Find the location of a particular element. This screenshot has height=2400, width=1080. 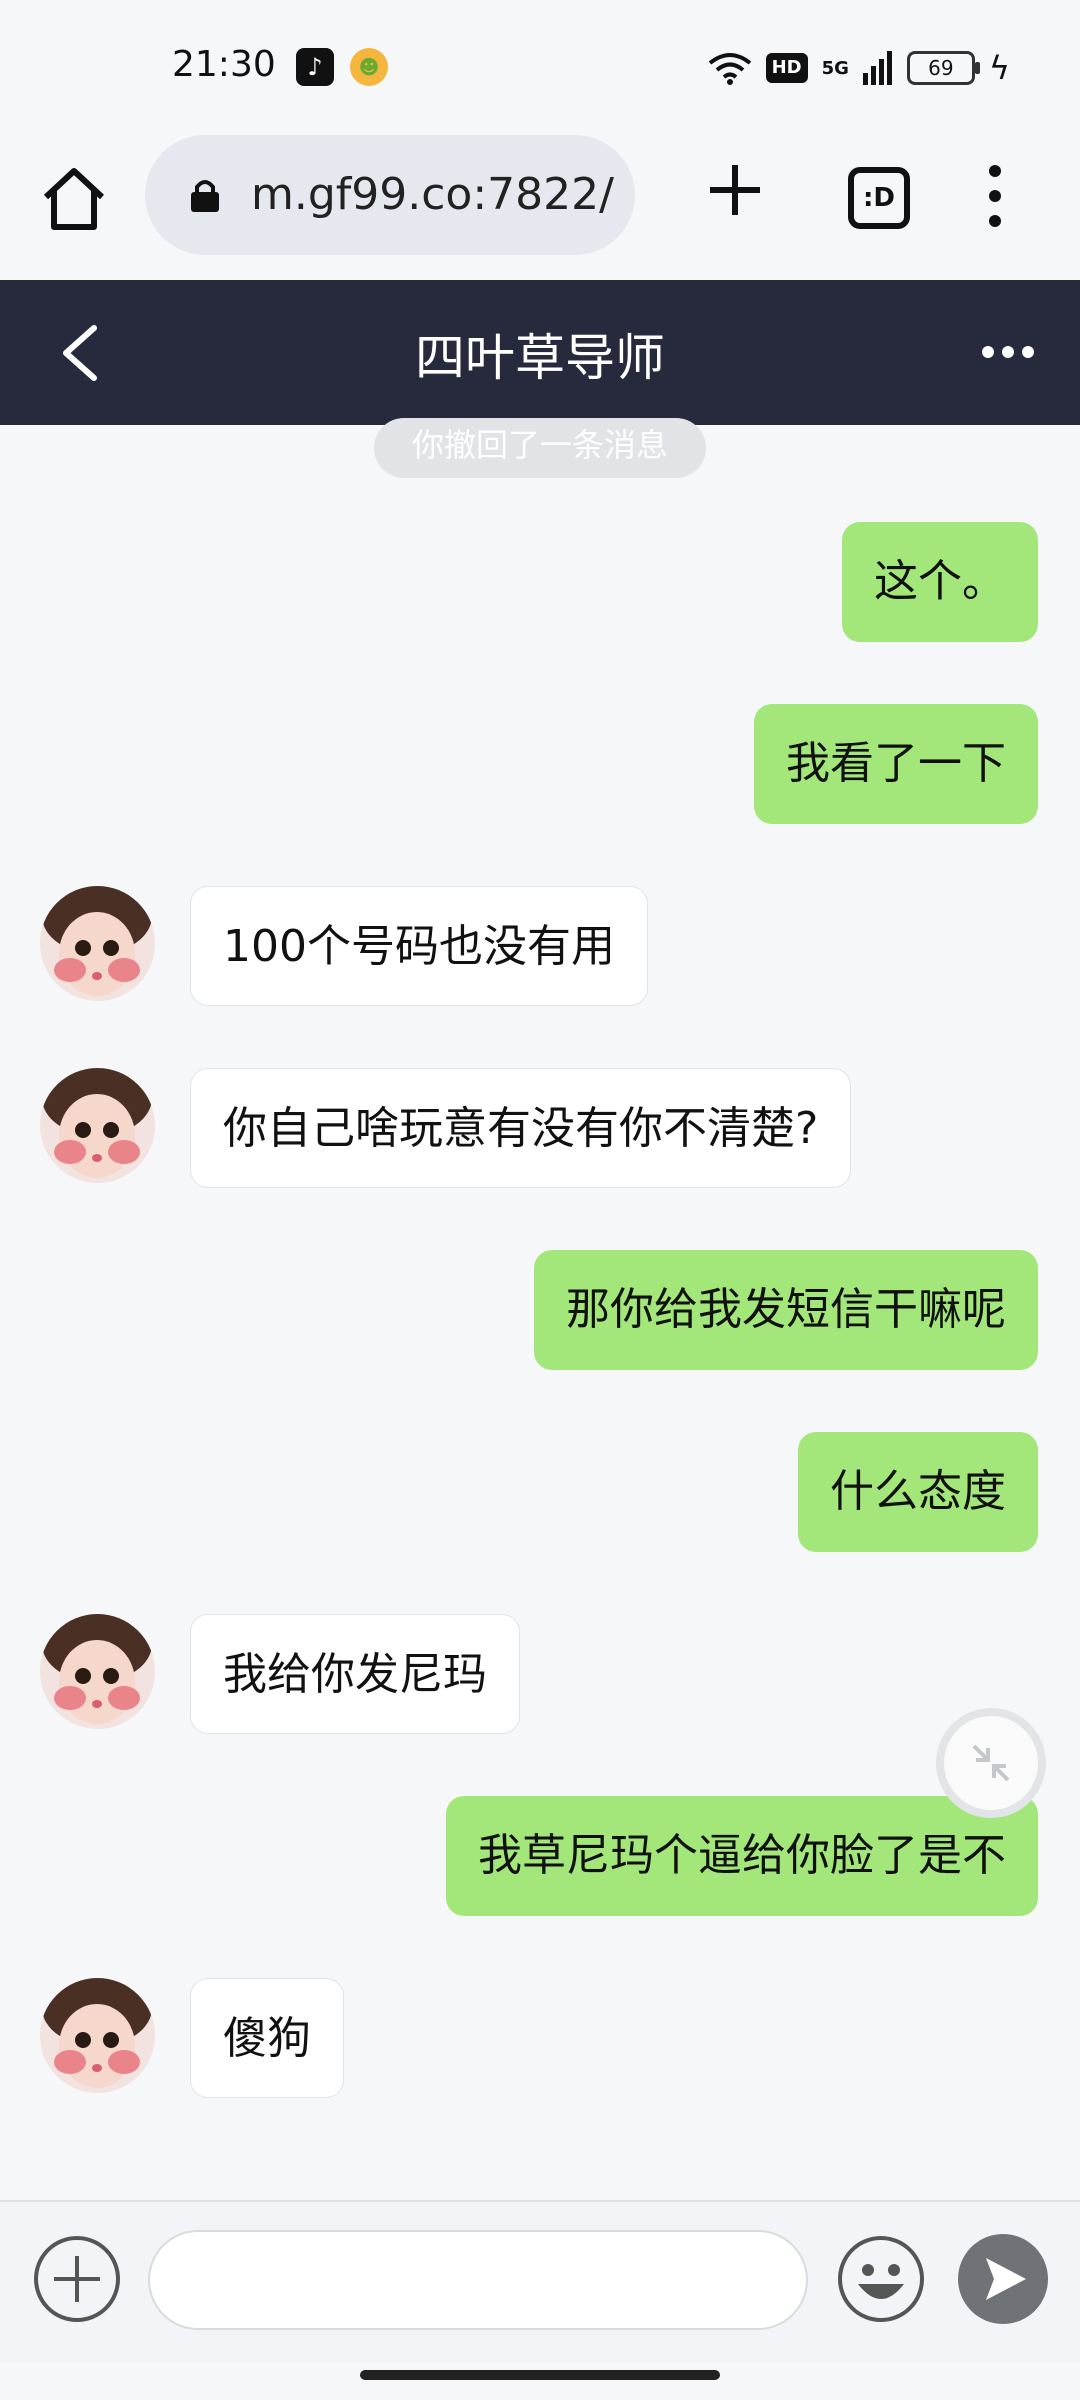

new-tab-icon is located at coordinates (735, 190).